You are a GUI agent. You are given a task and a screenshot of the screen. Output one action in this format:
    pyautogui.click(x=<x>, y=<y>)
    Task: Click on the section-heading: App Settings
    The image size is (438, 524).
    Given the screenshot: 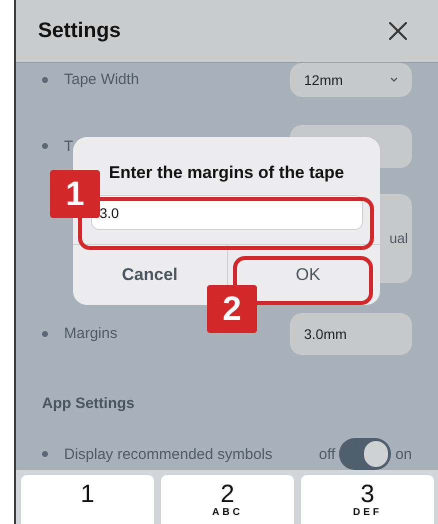 What is the action you would take?
    pyautogui.click(x=89, y=403)
    